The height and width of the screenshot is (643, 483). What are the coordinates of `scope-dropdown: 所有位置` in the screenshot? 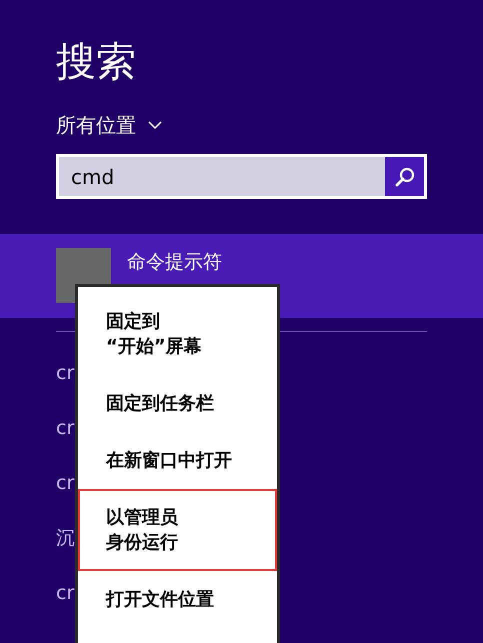 It's located at (109, 125).